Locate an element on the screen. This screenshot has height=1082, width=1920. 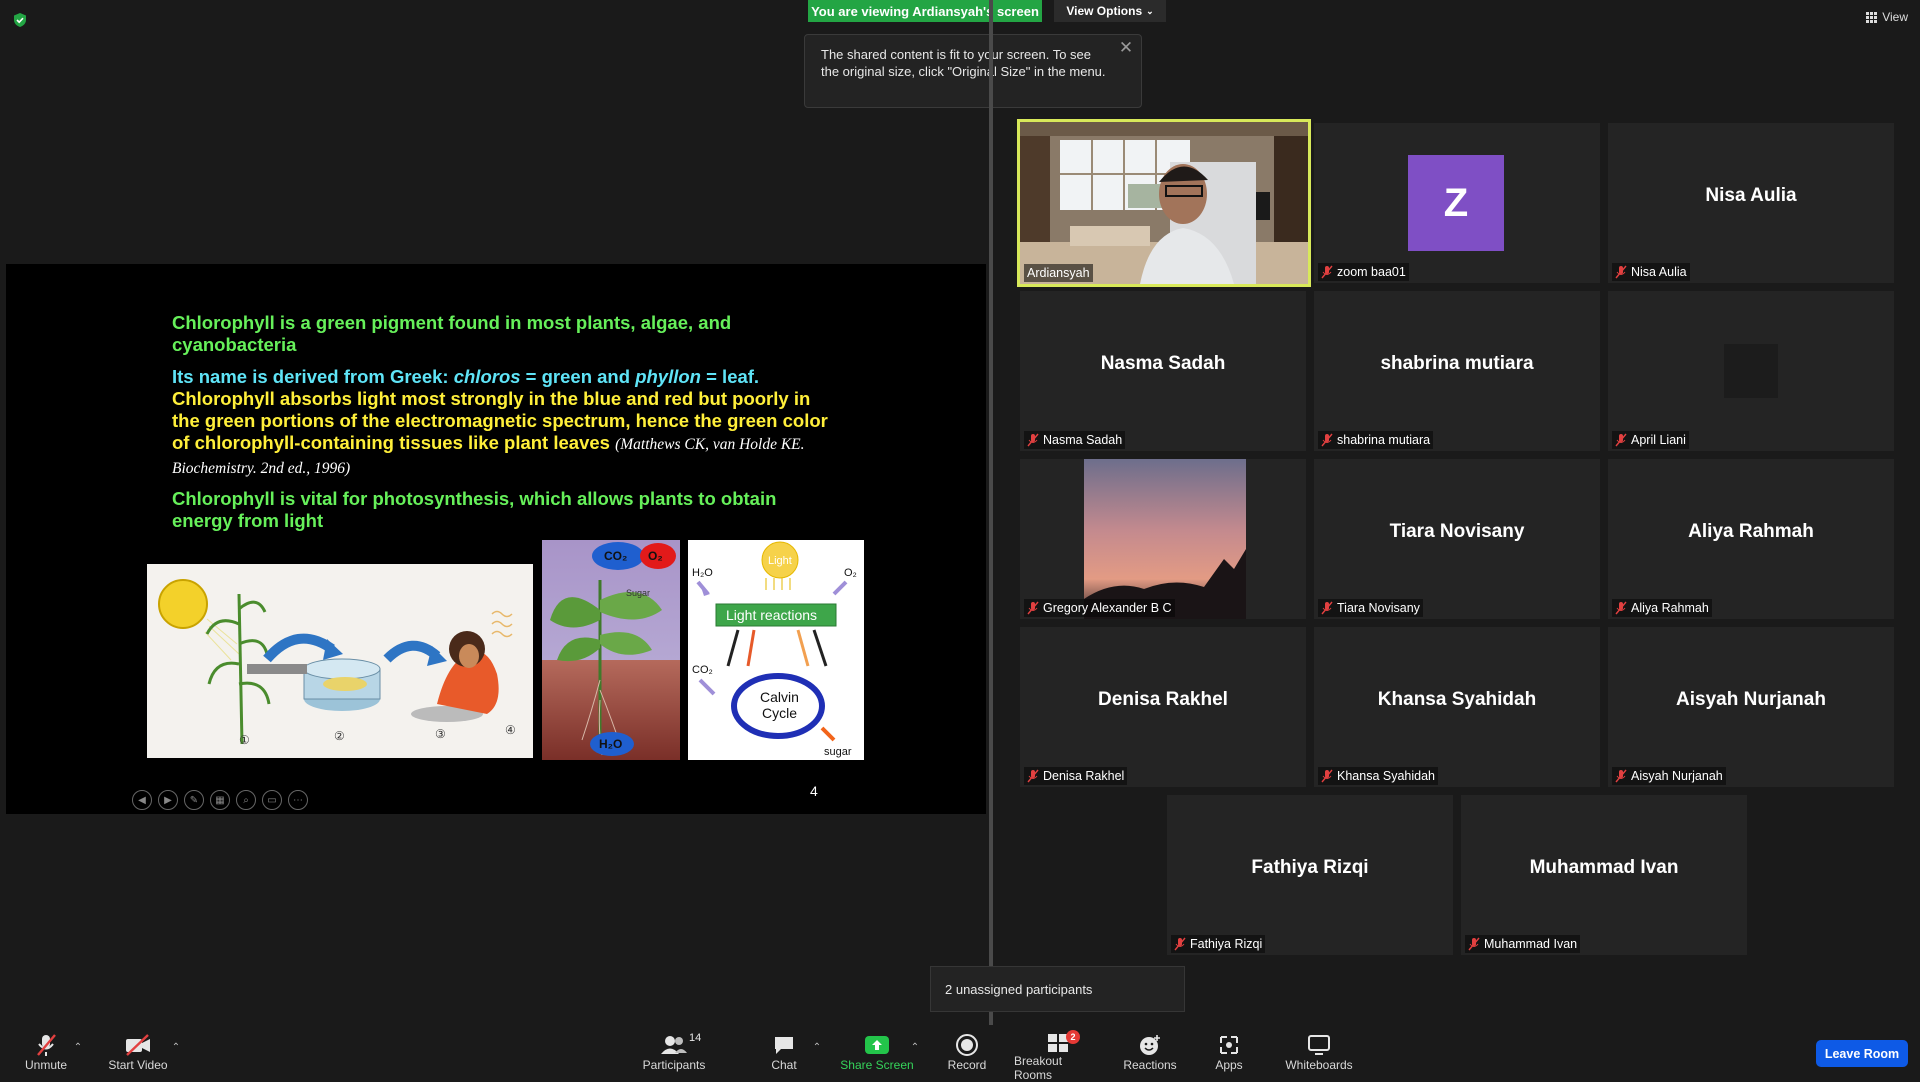
chevron-down-icon: ⌄ is located at coordinates (1150, 10).